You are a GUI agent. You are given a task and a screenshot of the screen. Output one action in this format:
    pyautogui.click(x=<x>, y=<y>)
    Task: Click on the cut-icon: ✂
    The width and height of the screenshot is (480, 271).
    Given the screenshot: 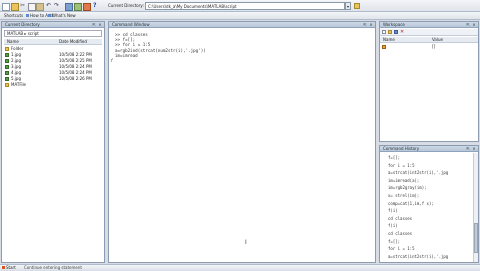 What is the action you would take?
    pyautogui.click(x=23, y=6)
    